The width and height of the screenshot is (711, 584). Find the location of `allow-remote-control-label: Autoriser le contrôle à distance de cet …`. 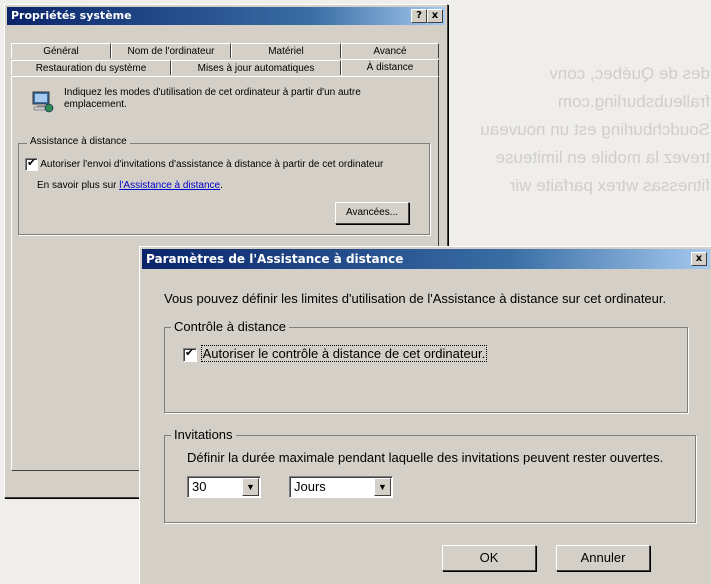

allow-remote-control-label: Autoriser le contrôle à distance de cet … is located at coordinates (344, 353).